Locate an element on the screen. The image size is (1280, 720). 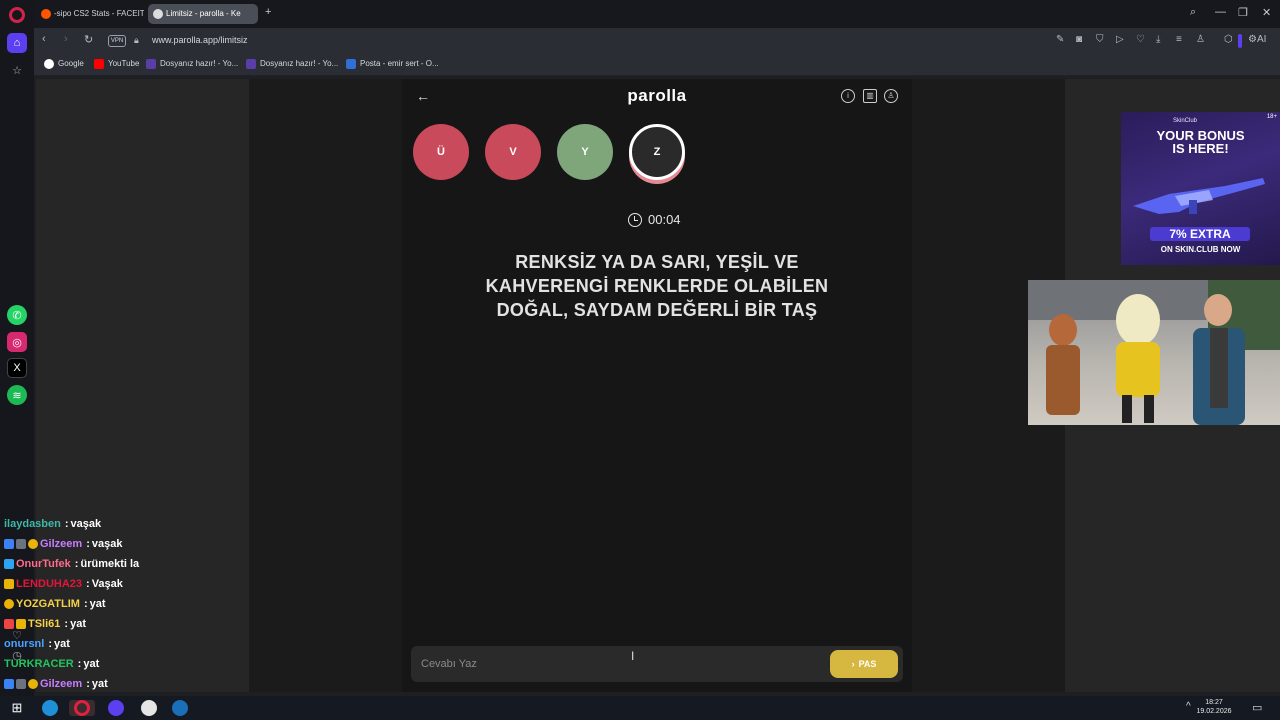
tab-parolla: Limitsiz - parolla - Ke is located at coordinates (203, 14).